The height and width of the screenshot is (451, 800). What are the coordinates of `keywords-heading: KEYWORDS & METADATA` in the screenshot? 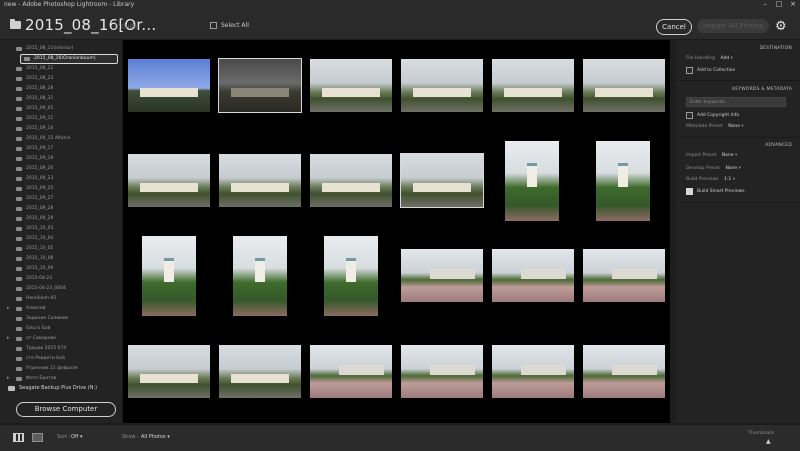 It's located at (762, 89).